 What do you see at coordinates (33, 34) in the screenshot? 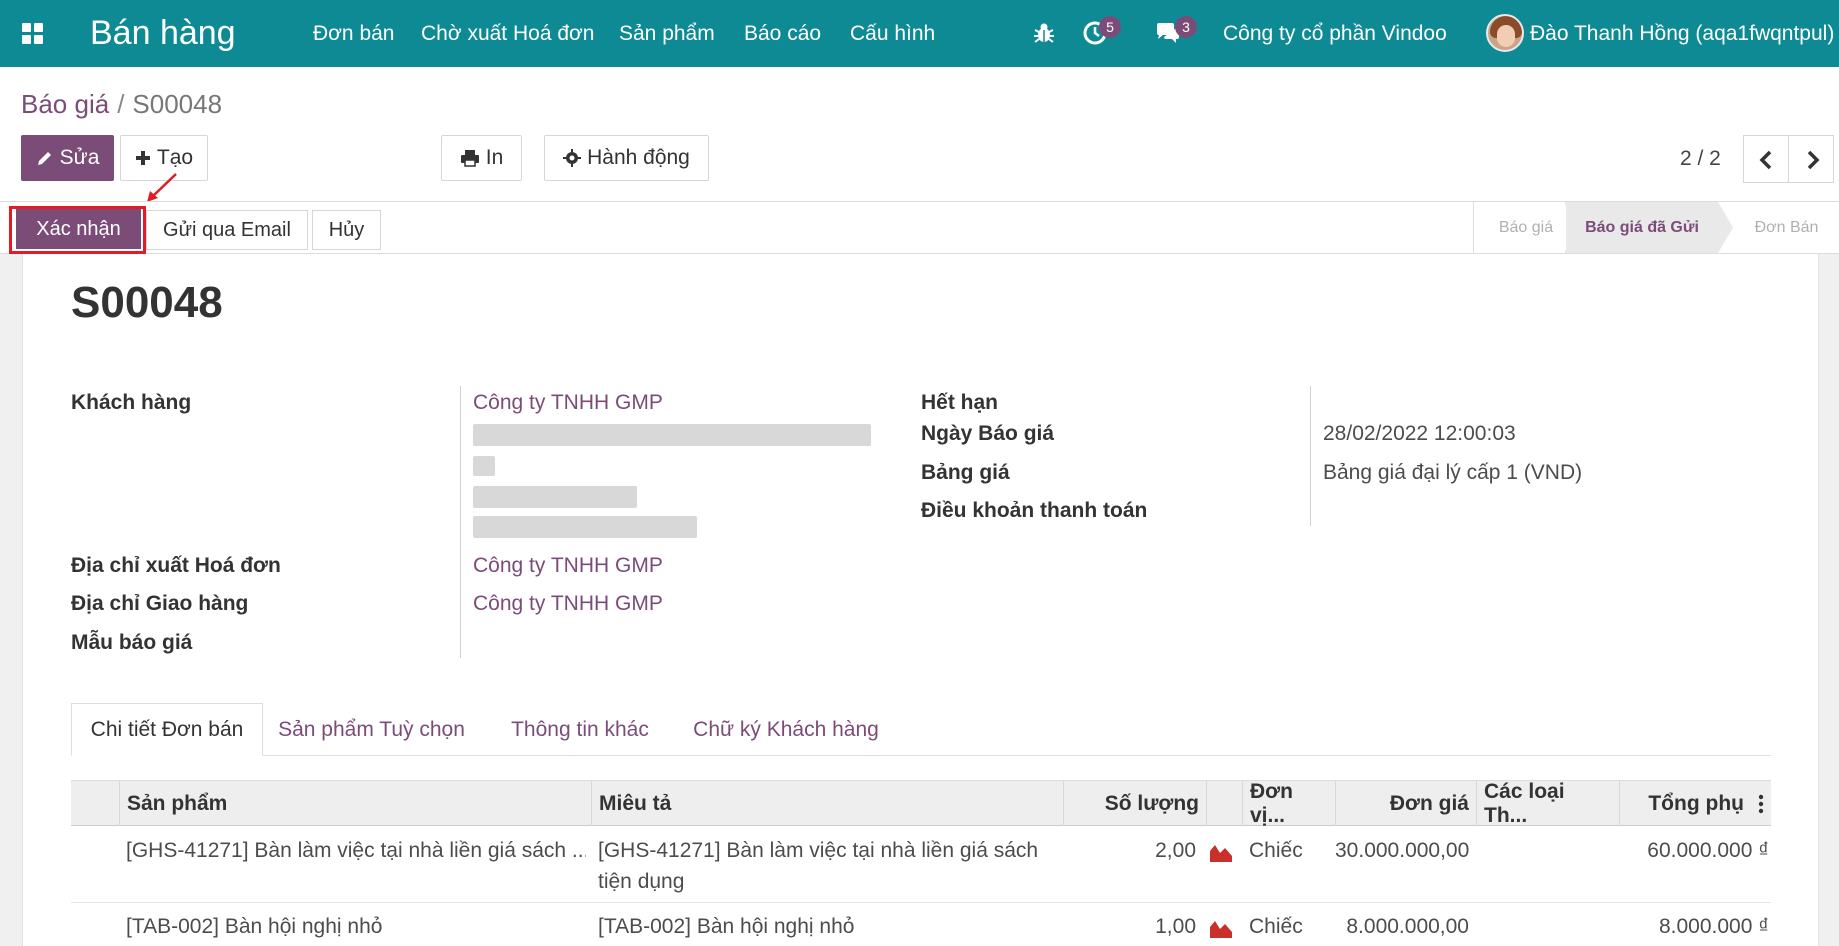
I see `apps-menu-icon` at bounding box center [33, 34].